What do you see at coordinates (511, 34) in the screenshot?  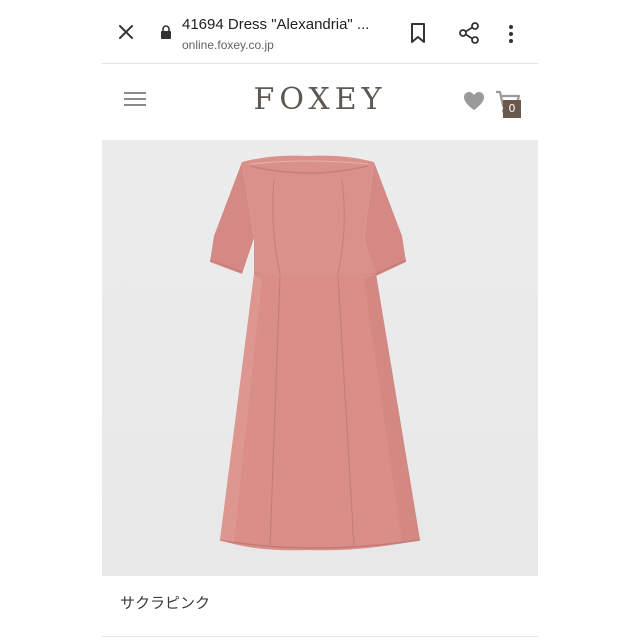 I see `more-vert-icon` at bounding box center [511, 34].